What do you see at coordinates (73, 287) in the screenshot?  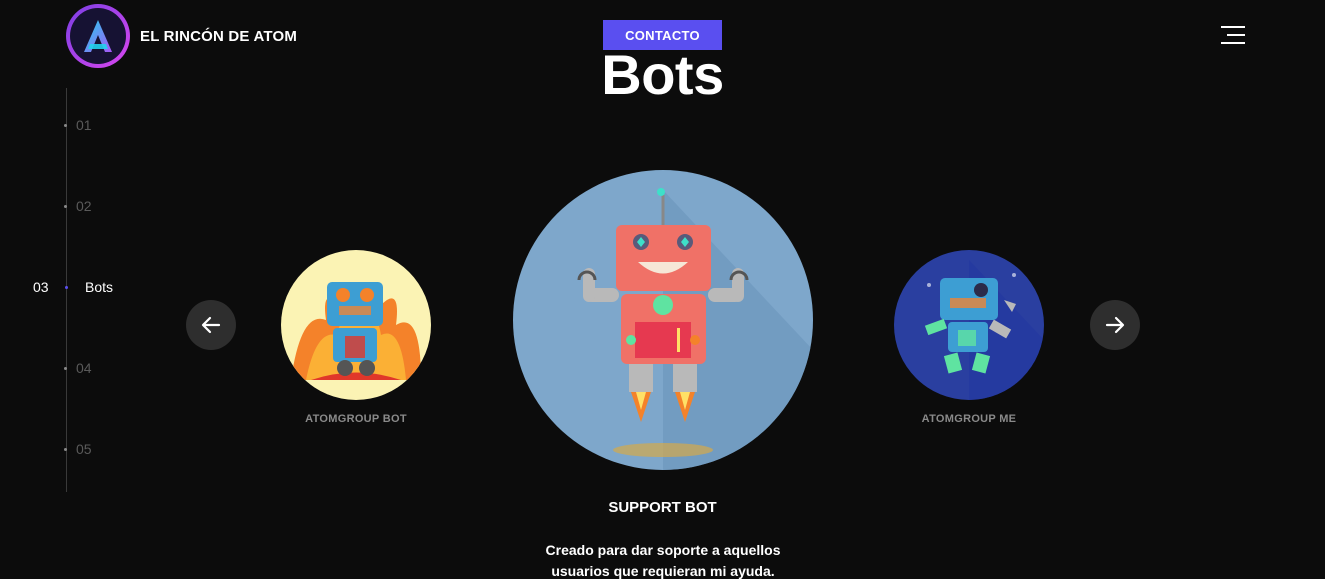 I see `side-nav-item-03: 03 Bots` at bounding box center [73, 287].